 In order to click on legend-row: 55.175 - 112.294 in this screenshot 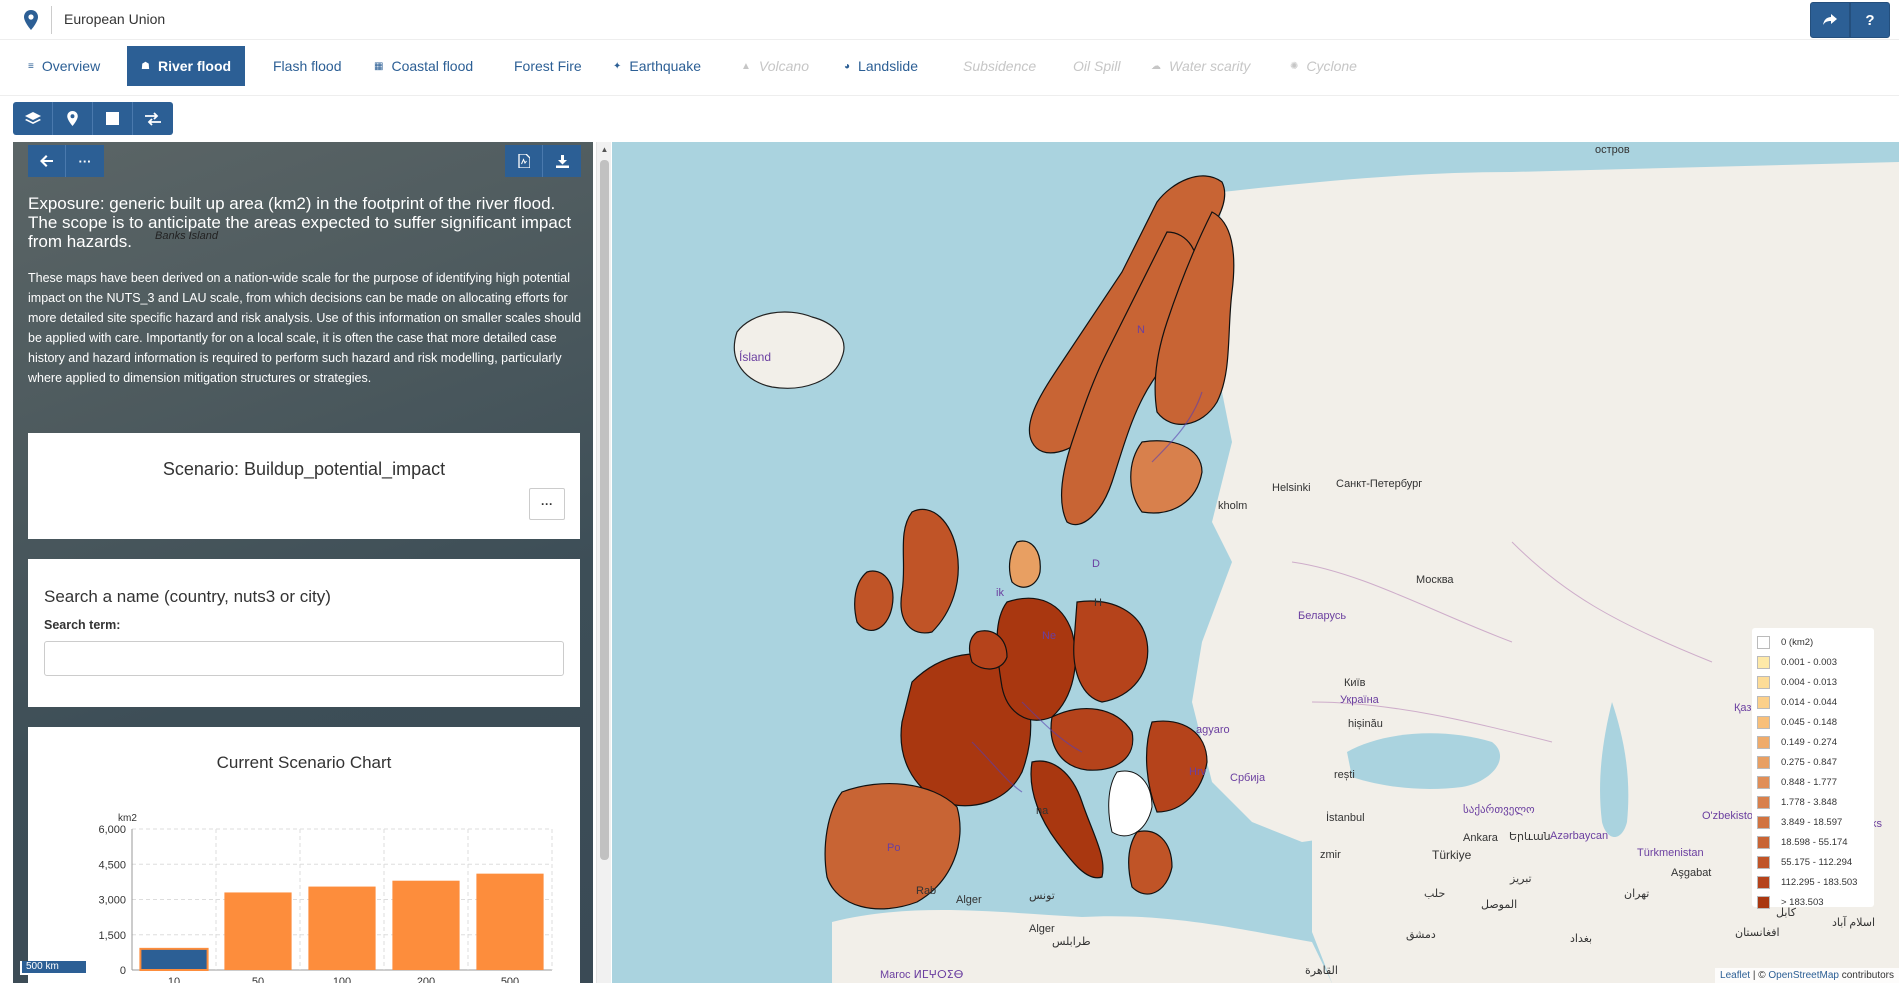, I will do `click(1815, 862)`.